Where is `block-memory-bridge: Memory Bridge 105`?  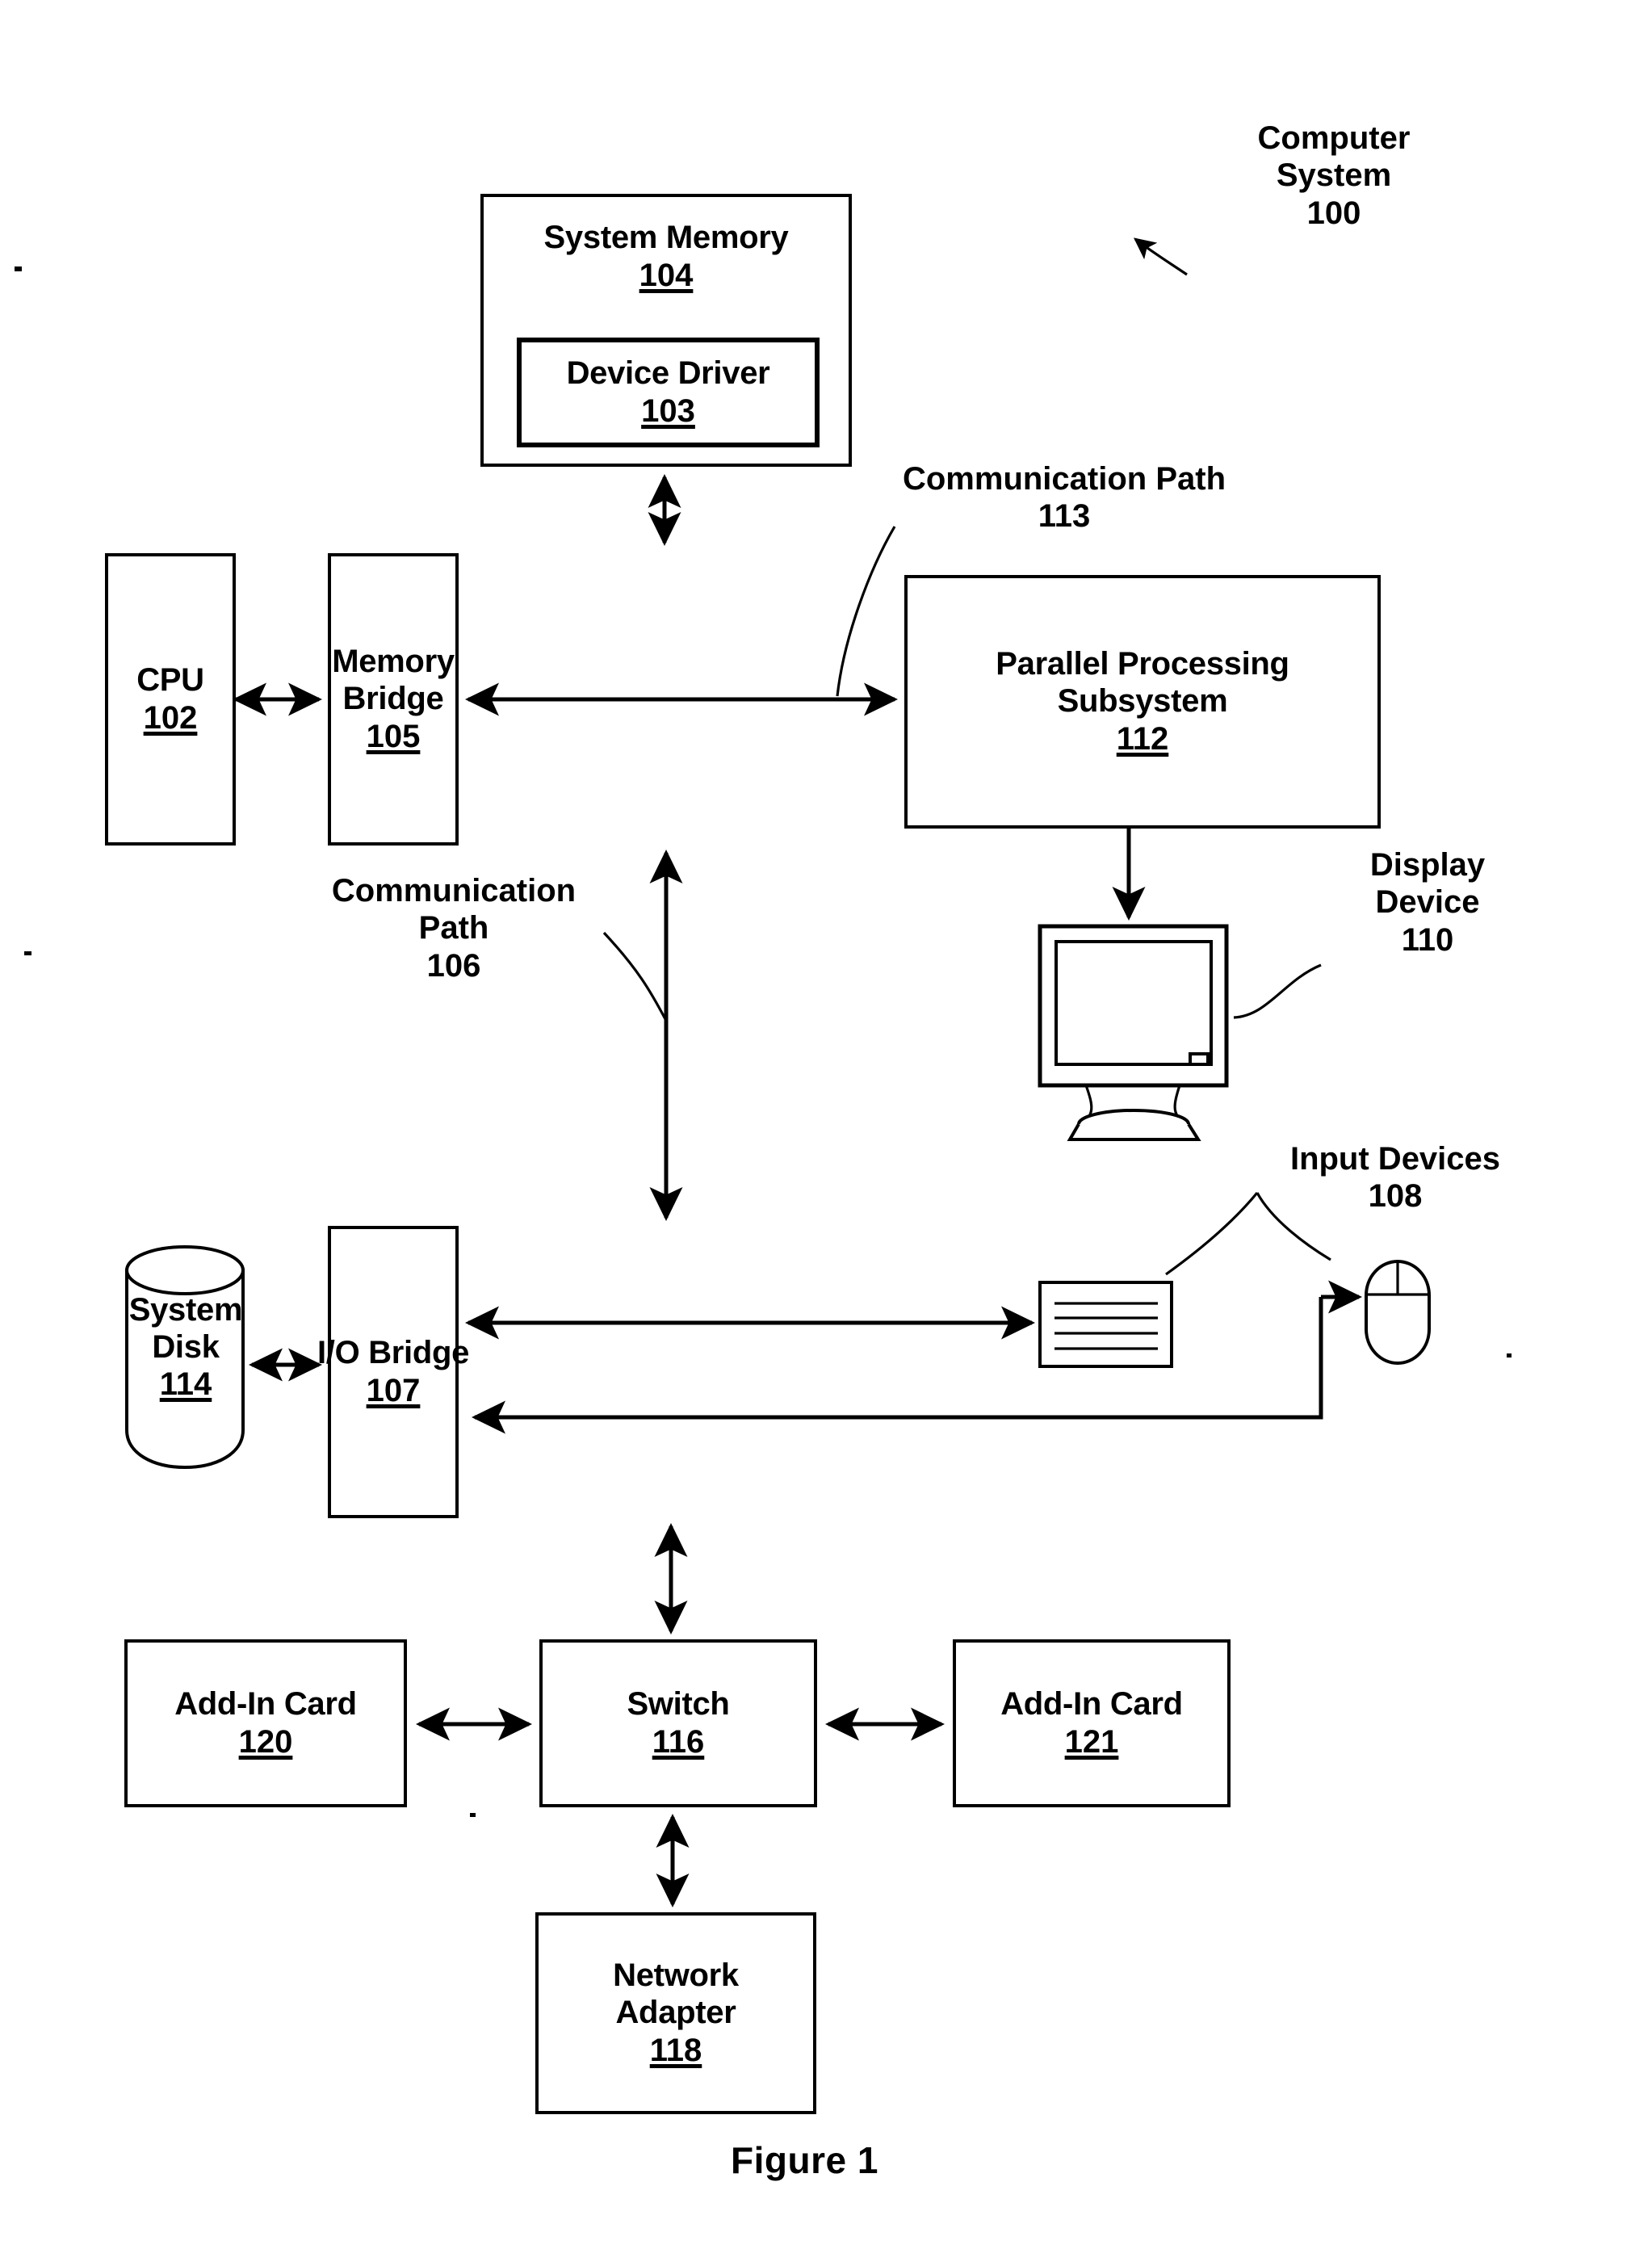
block-memory-bridge: Memory Bridge 105 is located at coordinates (393, 699).